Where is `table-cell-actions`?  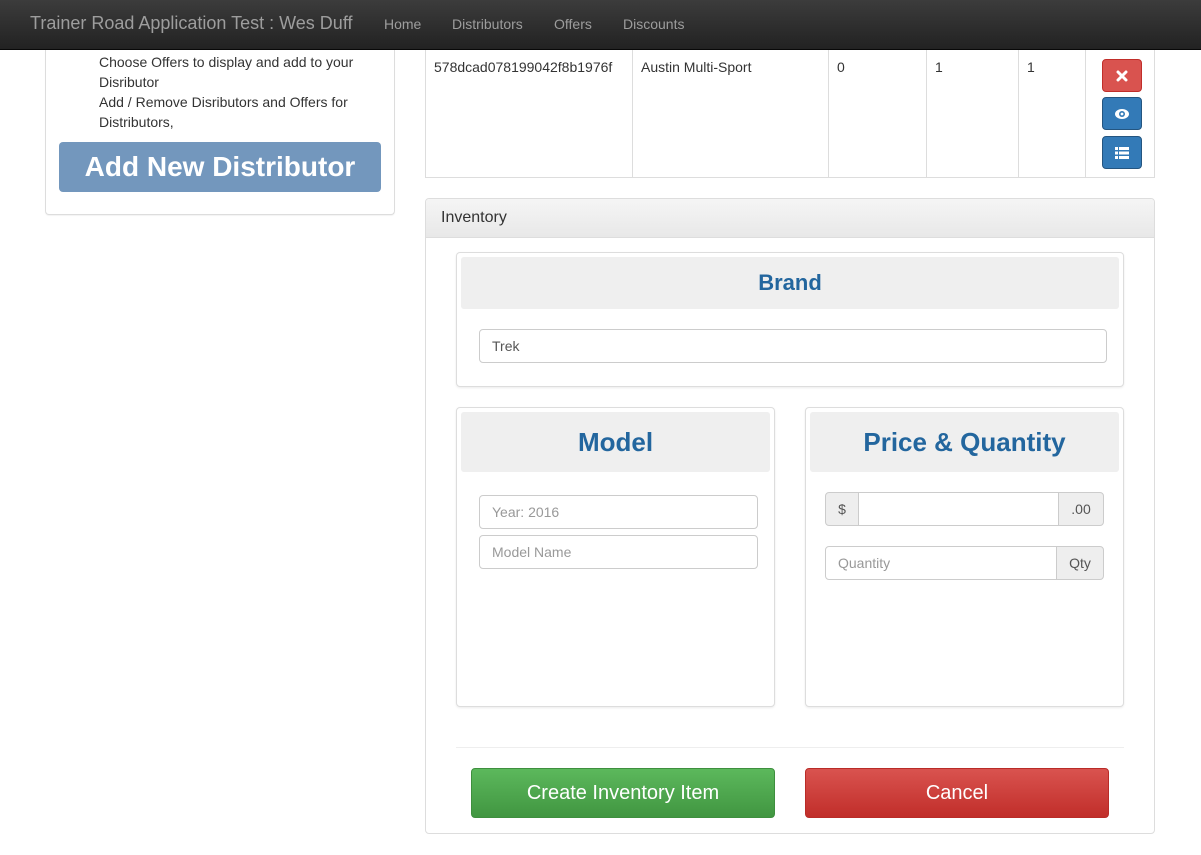 table-cell-actions is located at coordinates (1120, 113).